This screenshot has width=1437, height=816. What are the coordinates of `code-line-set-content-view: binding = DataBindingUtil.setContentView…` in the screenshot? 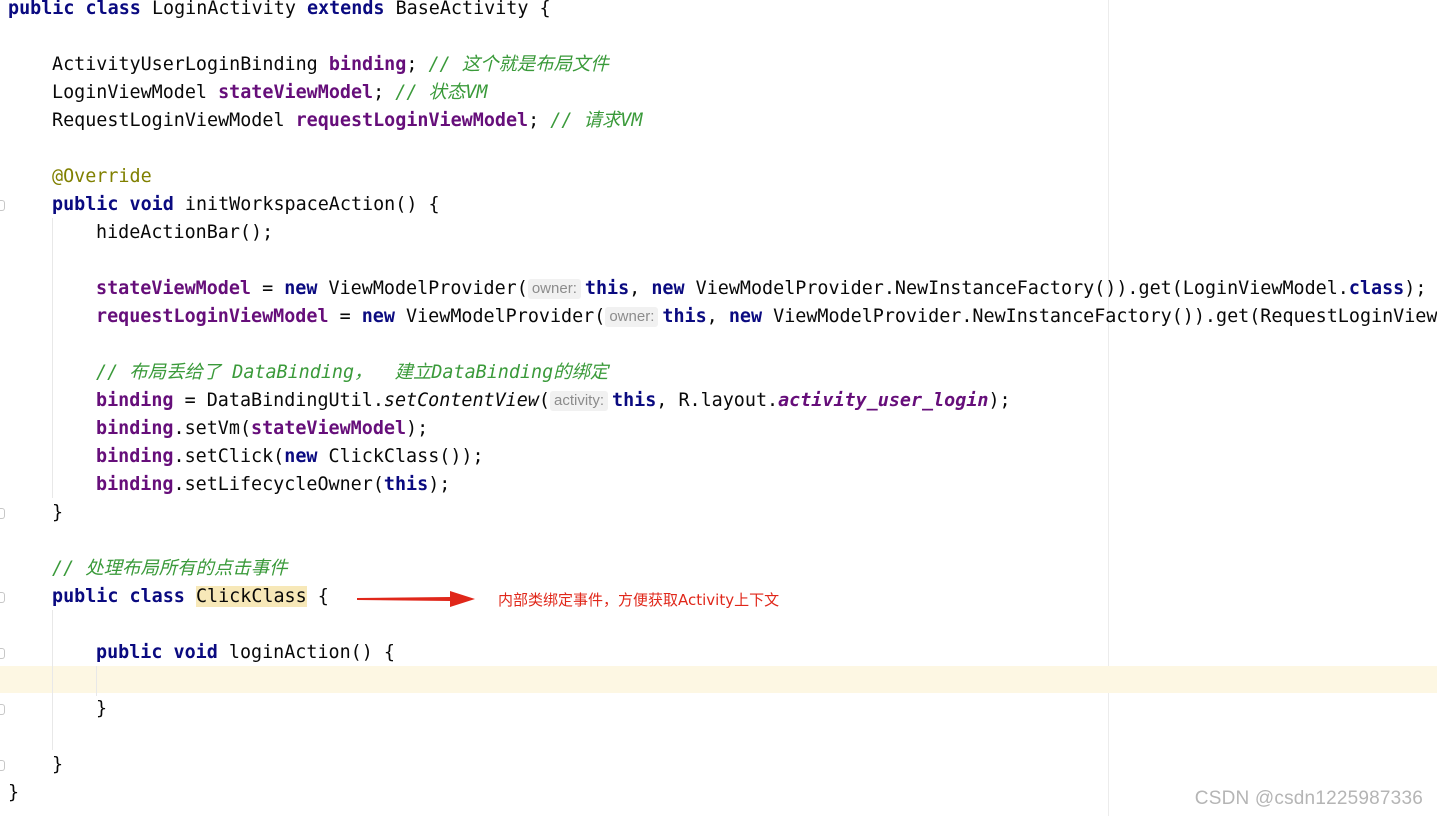 It's located at (553, 401).